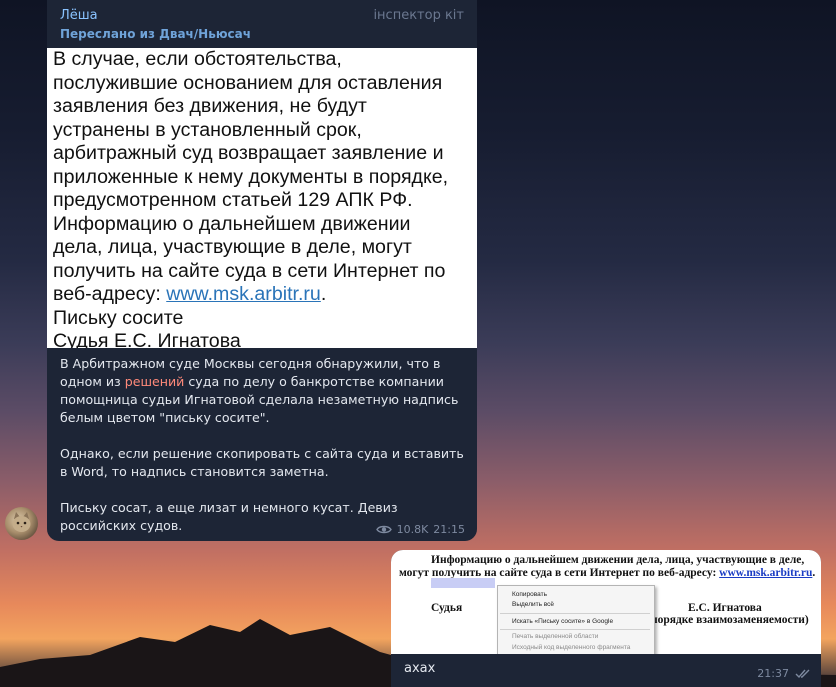 This screenshot has height=687, width=836. I want to click on context-menu-item: Исходный код выделенного фрагмента, so click(571, 647).